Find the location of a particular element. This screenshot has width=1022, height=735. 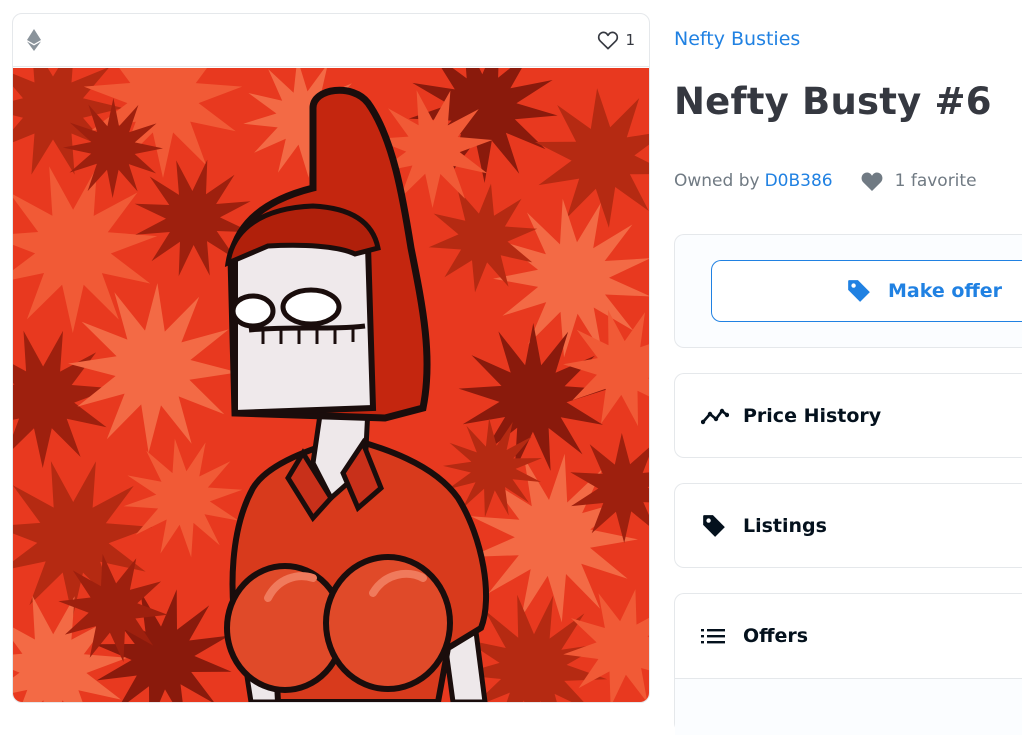

listings-header: Listings is located at coordinates (848, 526).